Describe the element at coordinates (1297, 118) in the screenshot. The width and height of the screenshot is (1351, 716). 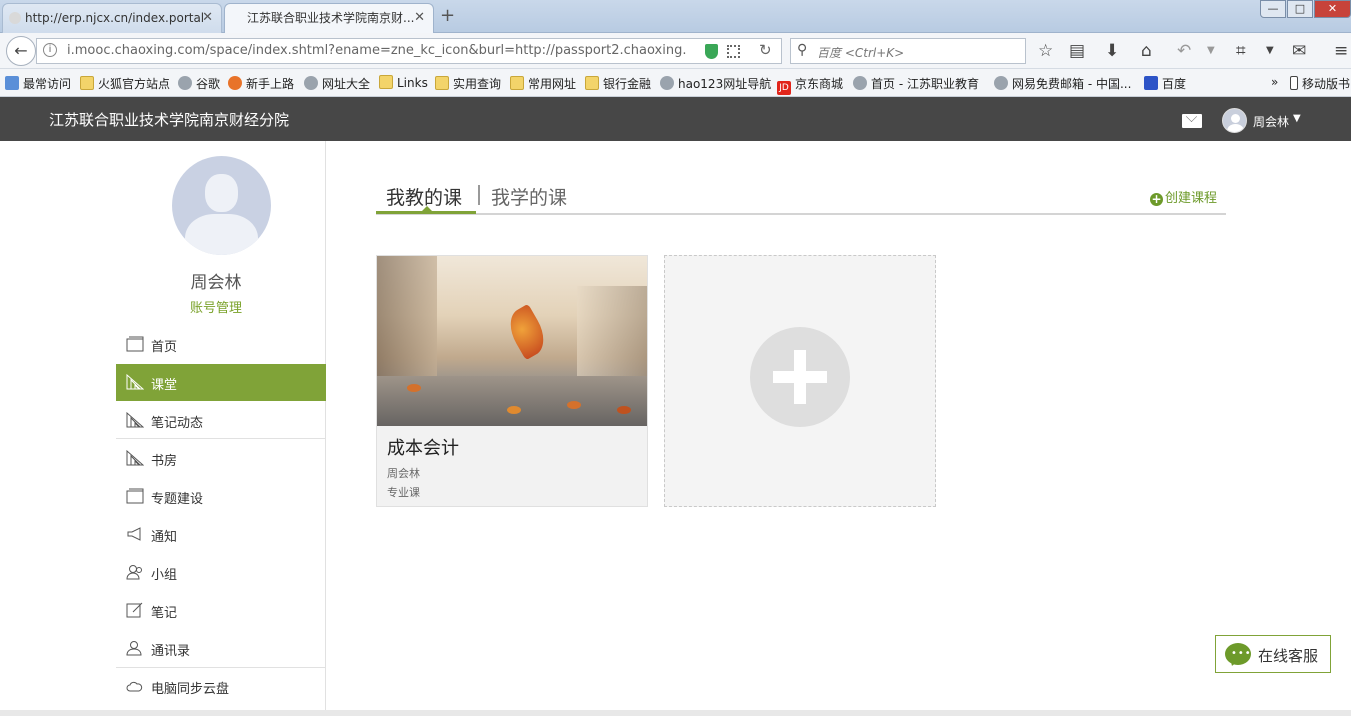
I see `chevron-down-icon: ▼` at that location.